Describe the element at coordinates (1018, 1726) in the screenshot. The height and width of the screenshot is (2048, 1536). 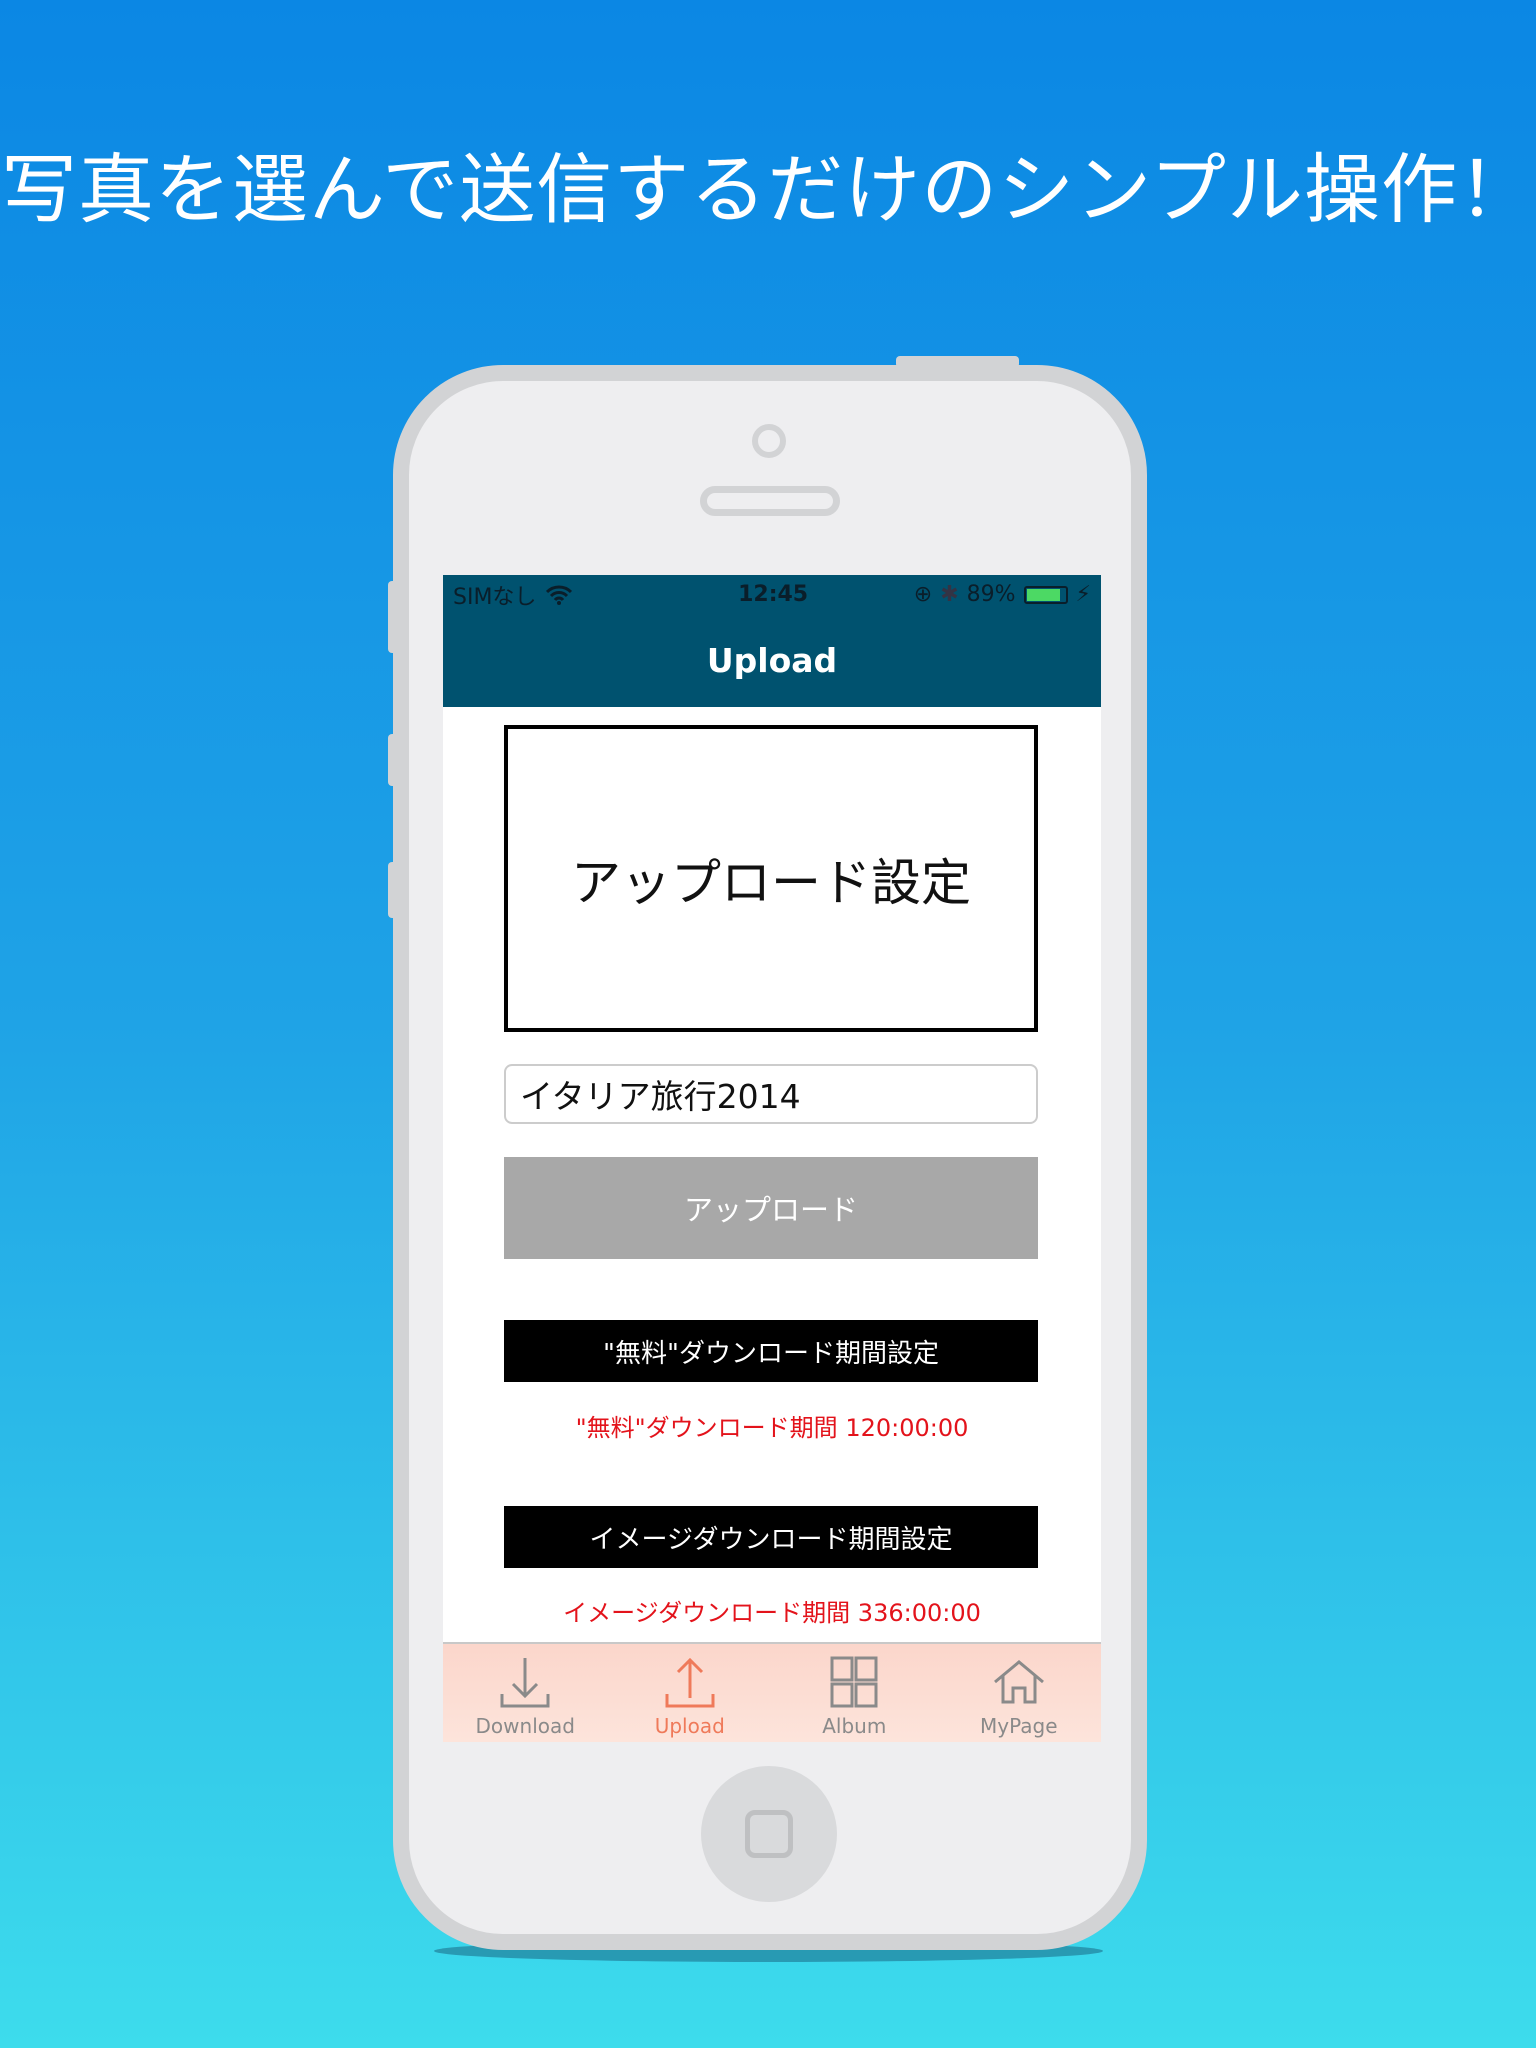
I see `tab-label: MyPage` at that location.